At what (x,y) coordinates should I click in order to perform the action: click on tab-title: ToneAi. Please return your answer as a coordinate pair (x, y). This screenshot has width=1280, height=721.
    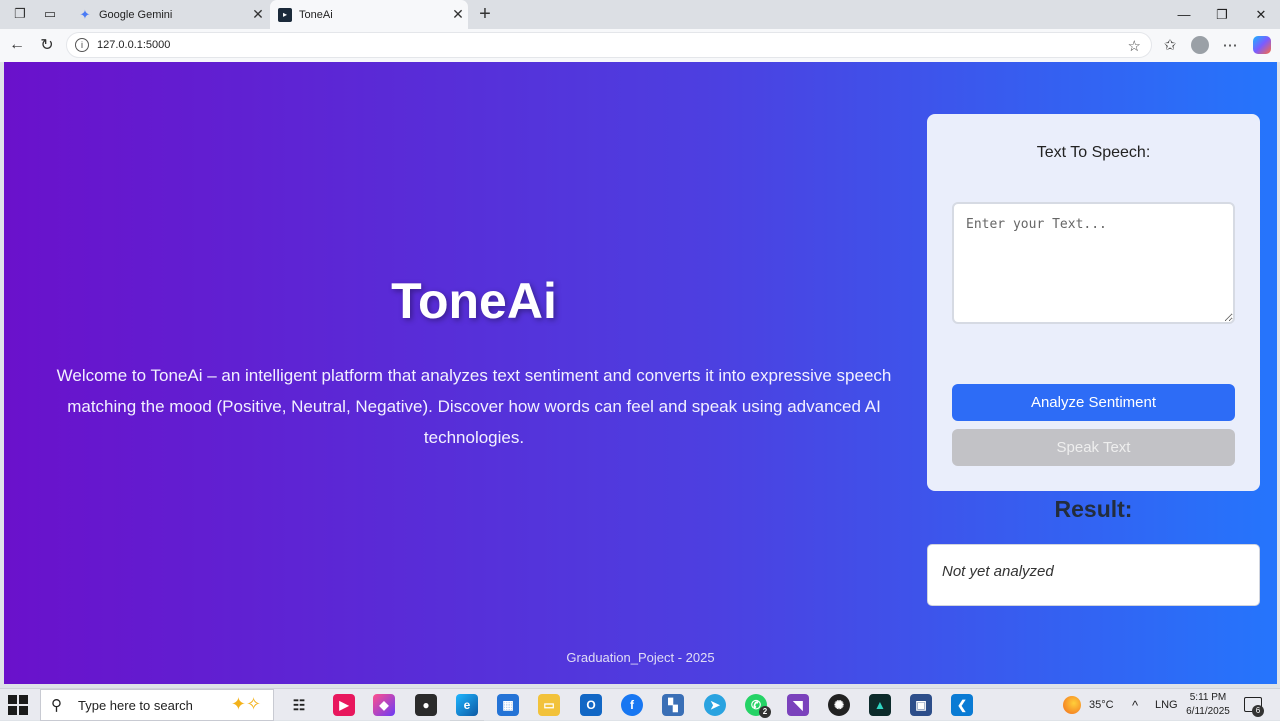
    Looking at the image, I should click on (316, 14).